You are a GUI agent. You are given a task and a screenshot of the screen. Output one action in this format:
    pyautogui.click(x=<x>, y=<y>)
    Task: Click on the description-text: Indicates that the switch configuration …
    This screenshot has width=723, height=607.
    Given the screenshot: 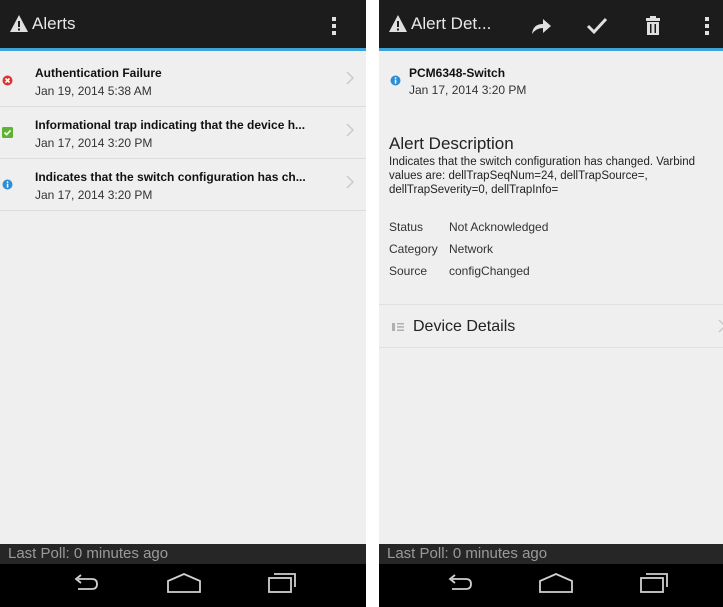 What is the action you would take?
    pyautogui.click(x=542, y=176)
    